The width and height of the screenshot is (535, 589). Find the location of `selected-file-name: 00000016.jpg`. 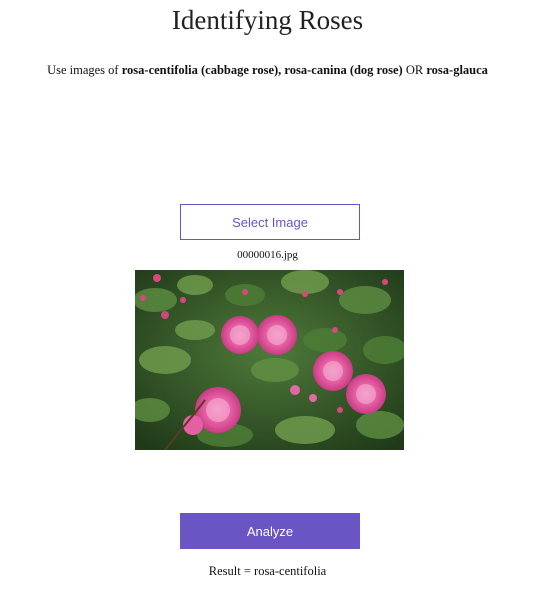

selected-file-name: 00000016.jpg is located at coordinates (267, 255).